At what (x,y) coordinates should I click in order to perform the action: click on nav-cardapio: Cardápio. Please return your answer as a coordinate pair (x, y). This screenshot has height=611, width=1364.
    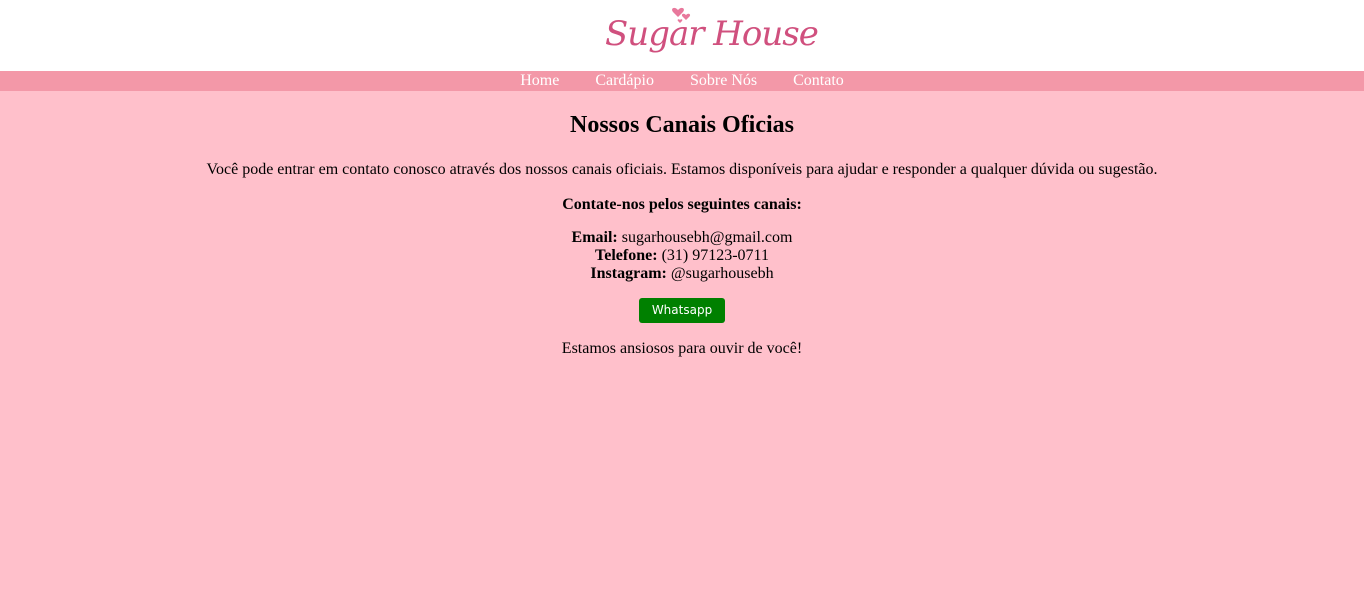
    Looking at the image, I should click on (624, 80).